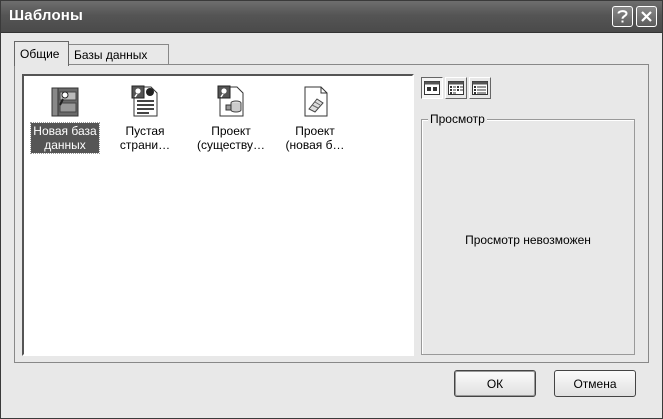 Image resolution: width=663 pixels, height=419 pixels. What do you see at coordinates (528, 240) in the screenshot?
I see `preview-message: Просмотр невозможен` at bounding box center [528, 240].